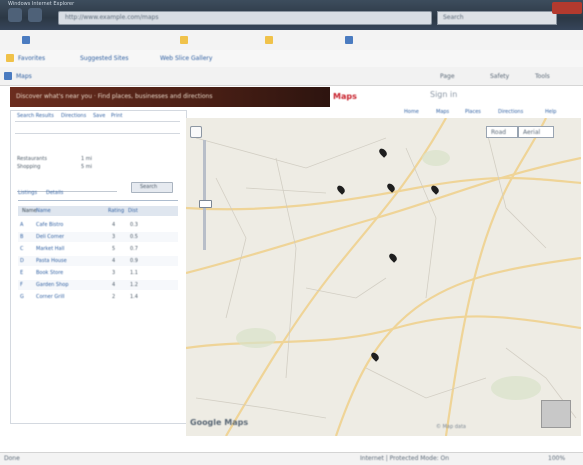  What do you see at coordinates (345, 96) in the screenshot?
I see `site-logo: Maps` at bounding box center [345, 96].